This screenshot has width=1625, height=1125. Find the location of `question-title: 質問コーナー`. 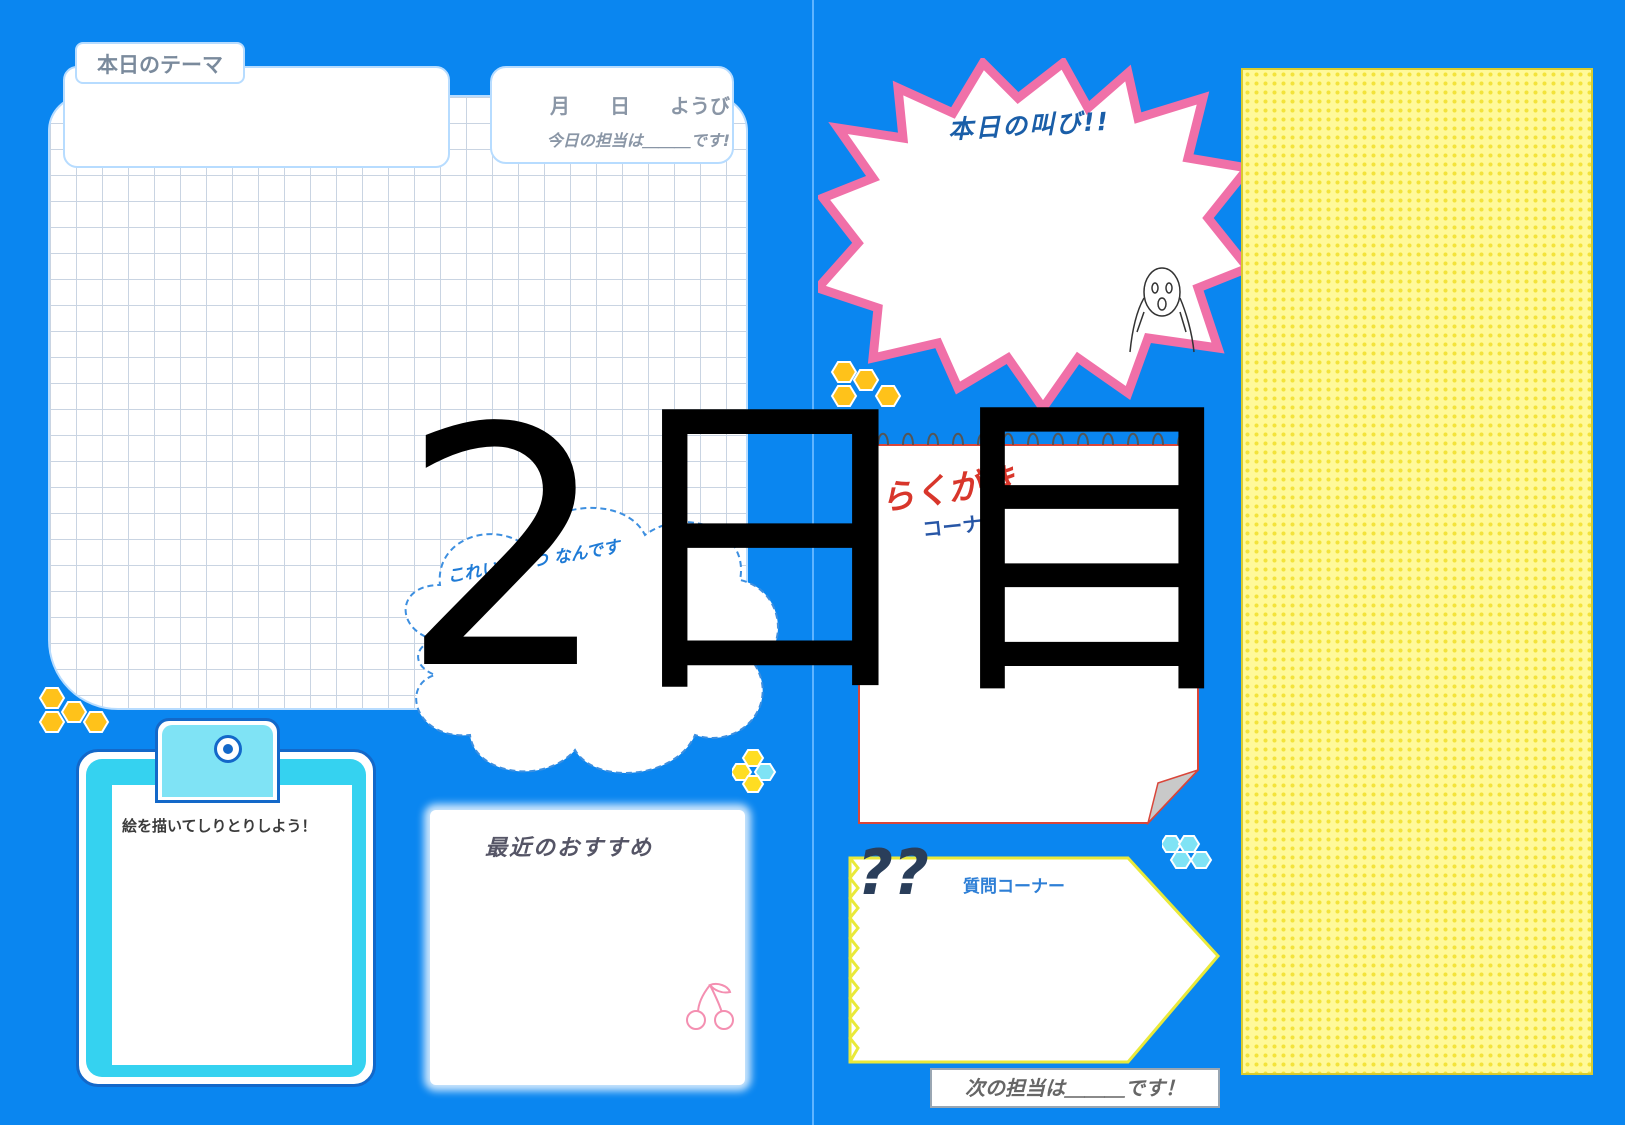

question-title: 質問コーナー is located at coordinates (1014, 887).